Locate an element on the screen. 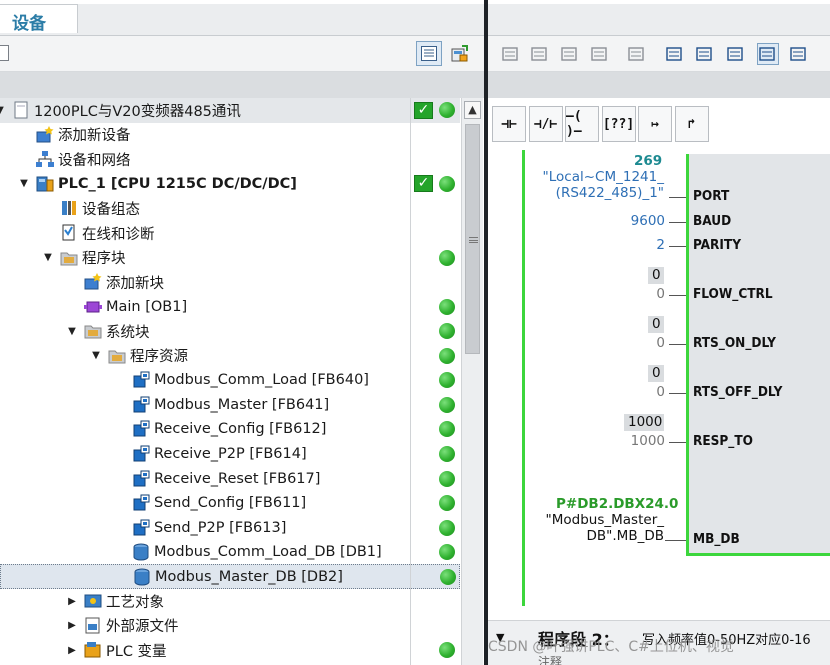 The width and height of the screenshot is (830, 665). param-value: "Local~CM_1241_ is located at coordinates (603, 177).